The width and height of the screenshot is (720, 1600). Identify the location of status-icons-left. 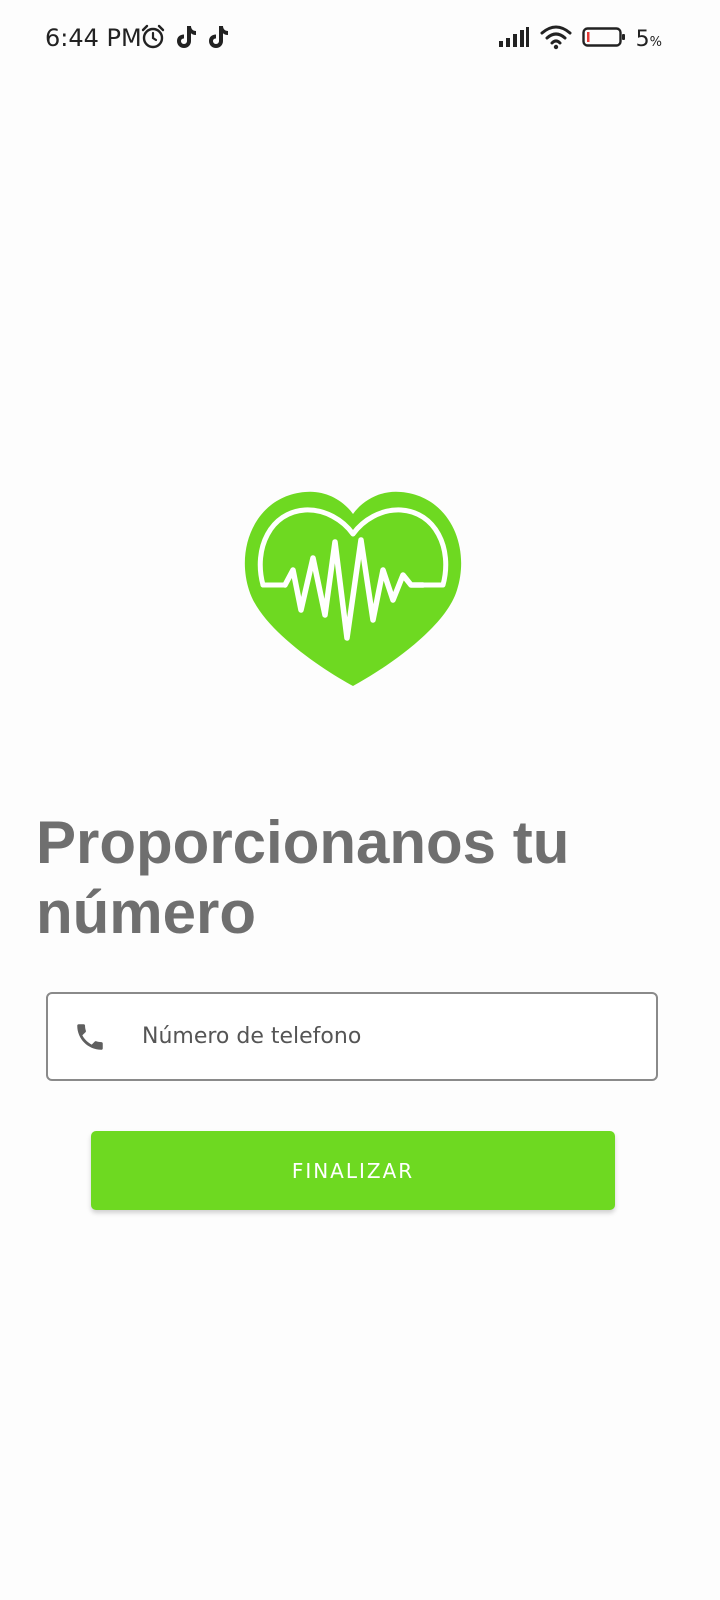
(185, 39).